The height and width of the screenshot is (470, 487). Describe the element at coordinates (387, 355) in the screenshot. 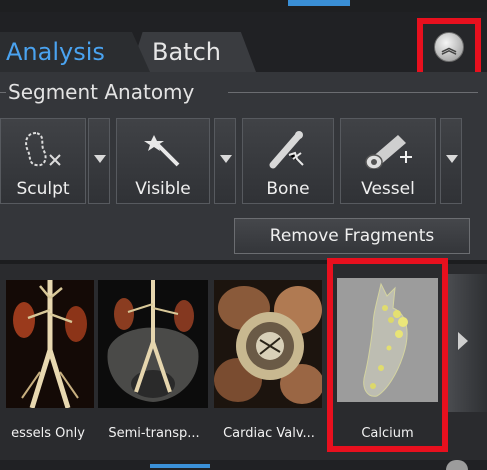

I see `calcium-highlight-box` at that location.